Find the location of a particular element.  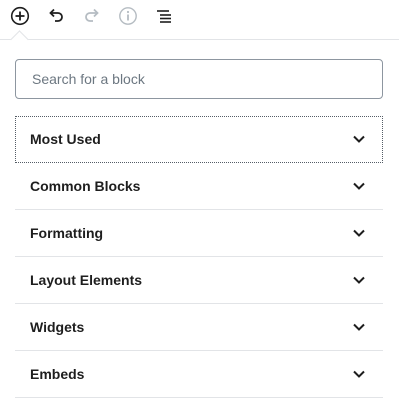

panel-title: Widgets is located at coordinates (57, 327).